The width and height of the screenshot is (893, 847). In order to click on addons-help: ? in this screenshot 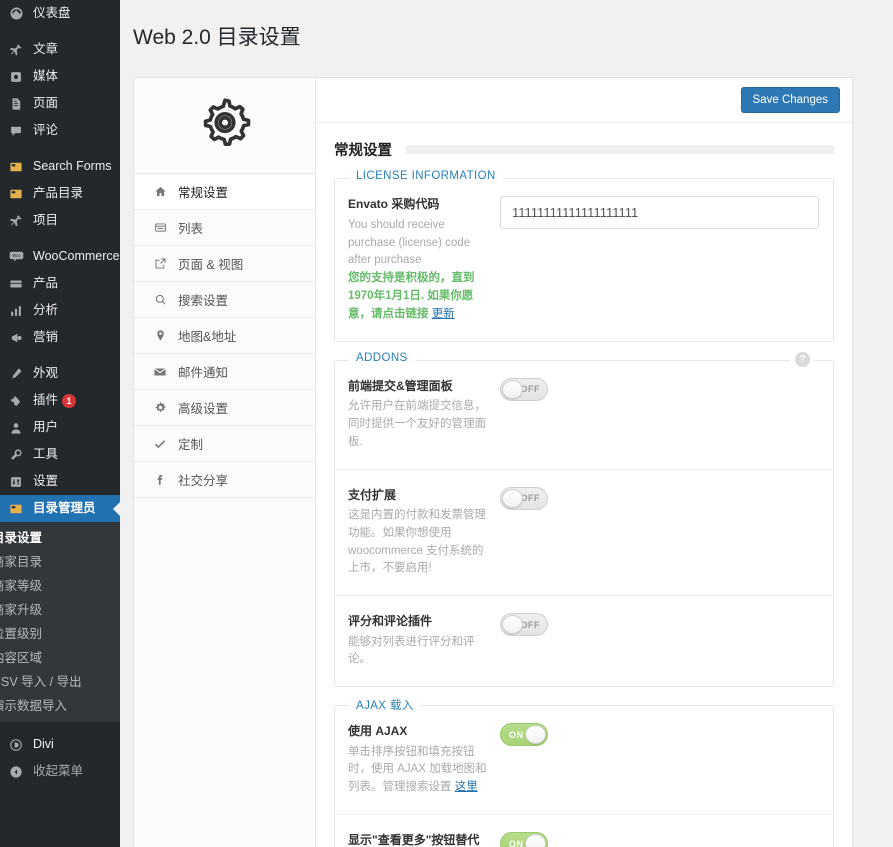, I will do `click(802, 359)`.